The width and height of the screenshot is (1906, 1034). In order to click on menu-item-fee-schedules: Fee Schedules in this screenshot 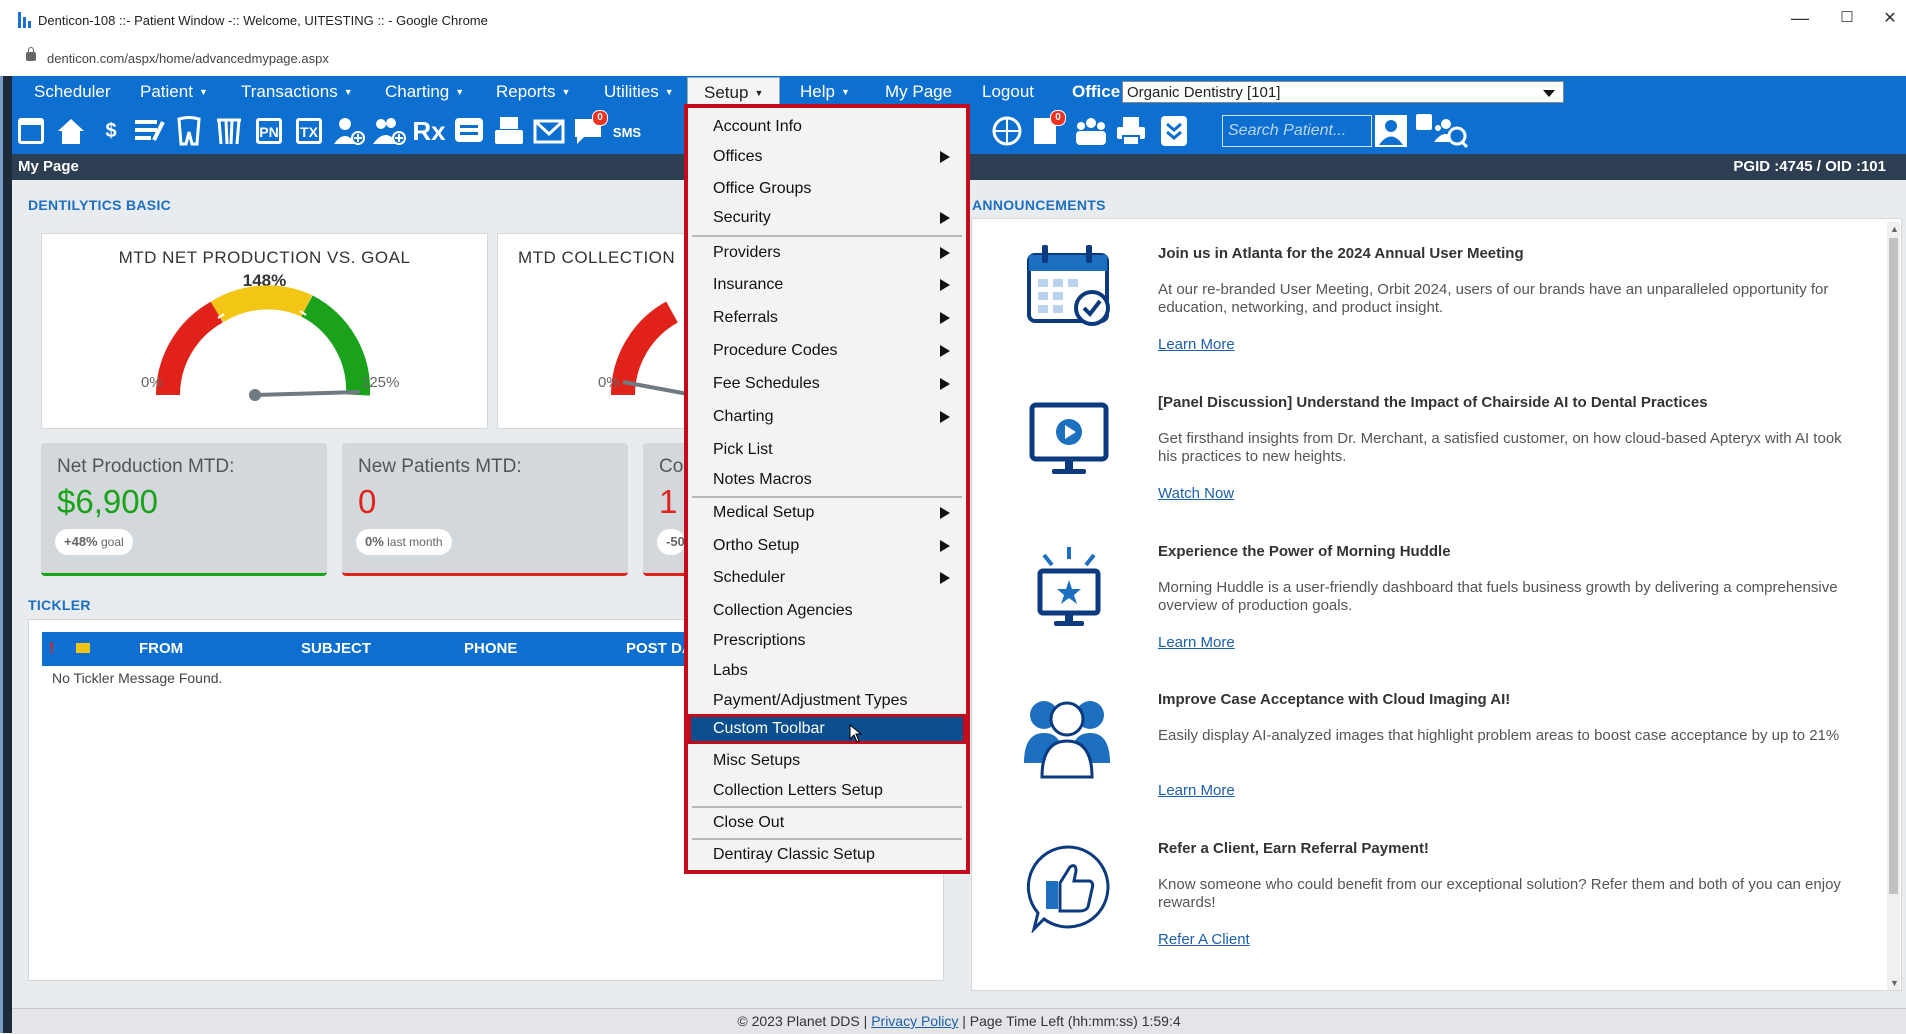, I will do `click(827, 384)`.